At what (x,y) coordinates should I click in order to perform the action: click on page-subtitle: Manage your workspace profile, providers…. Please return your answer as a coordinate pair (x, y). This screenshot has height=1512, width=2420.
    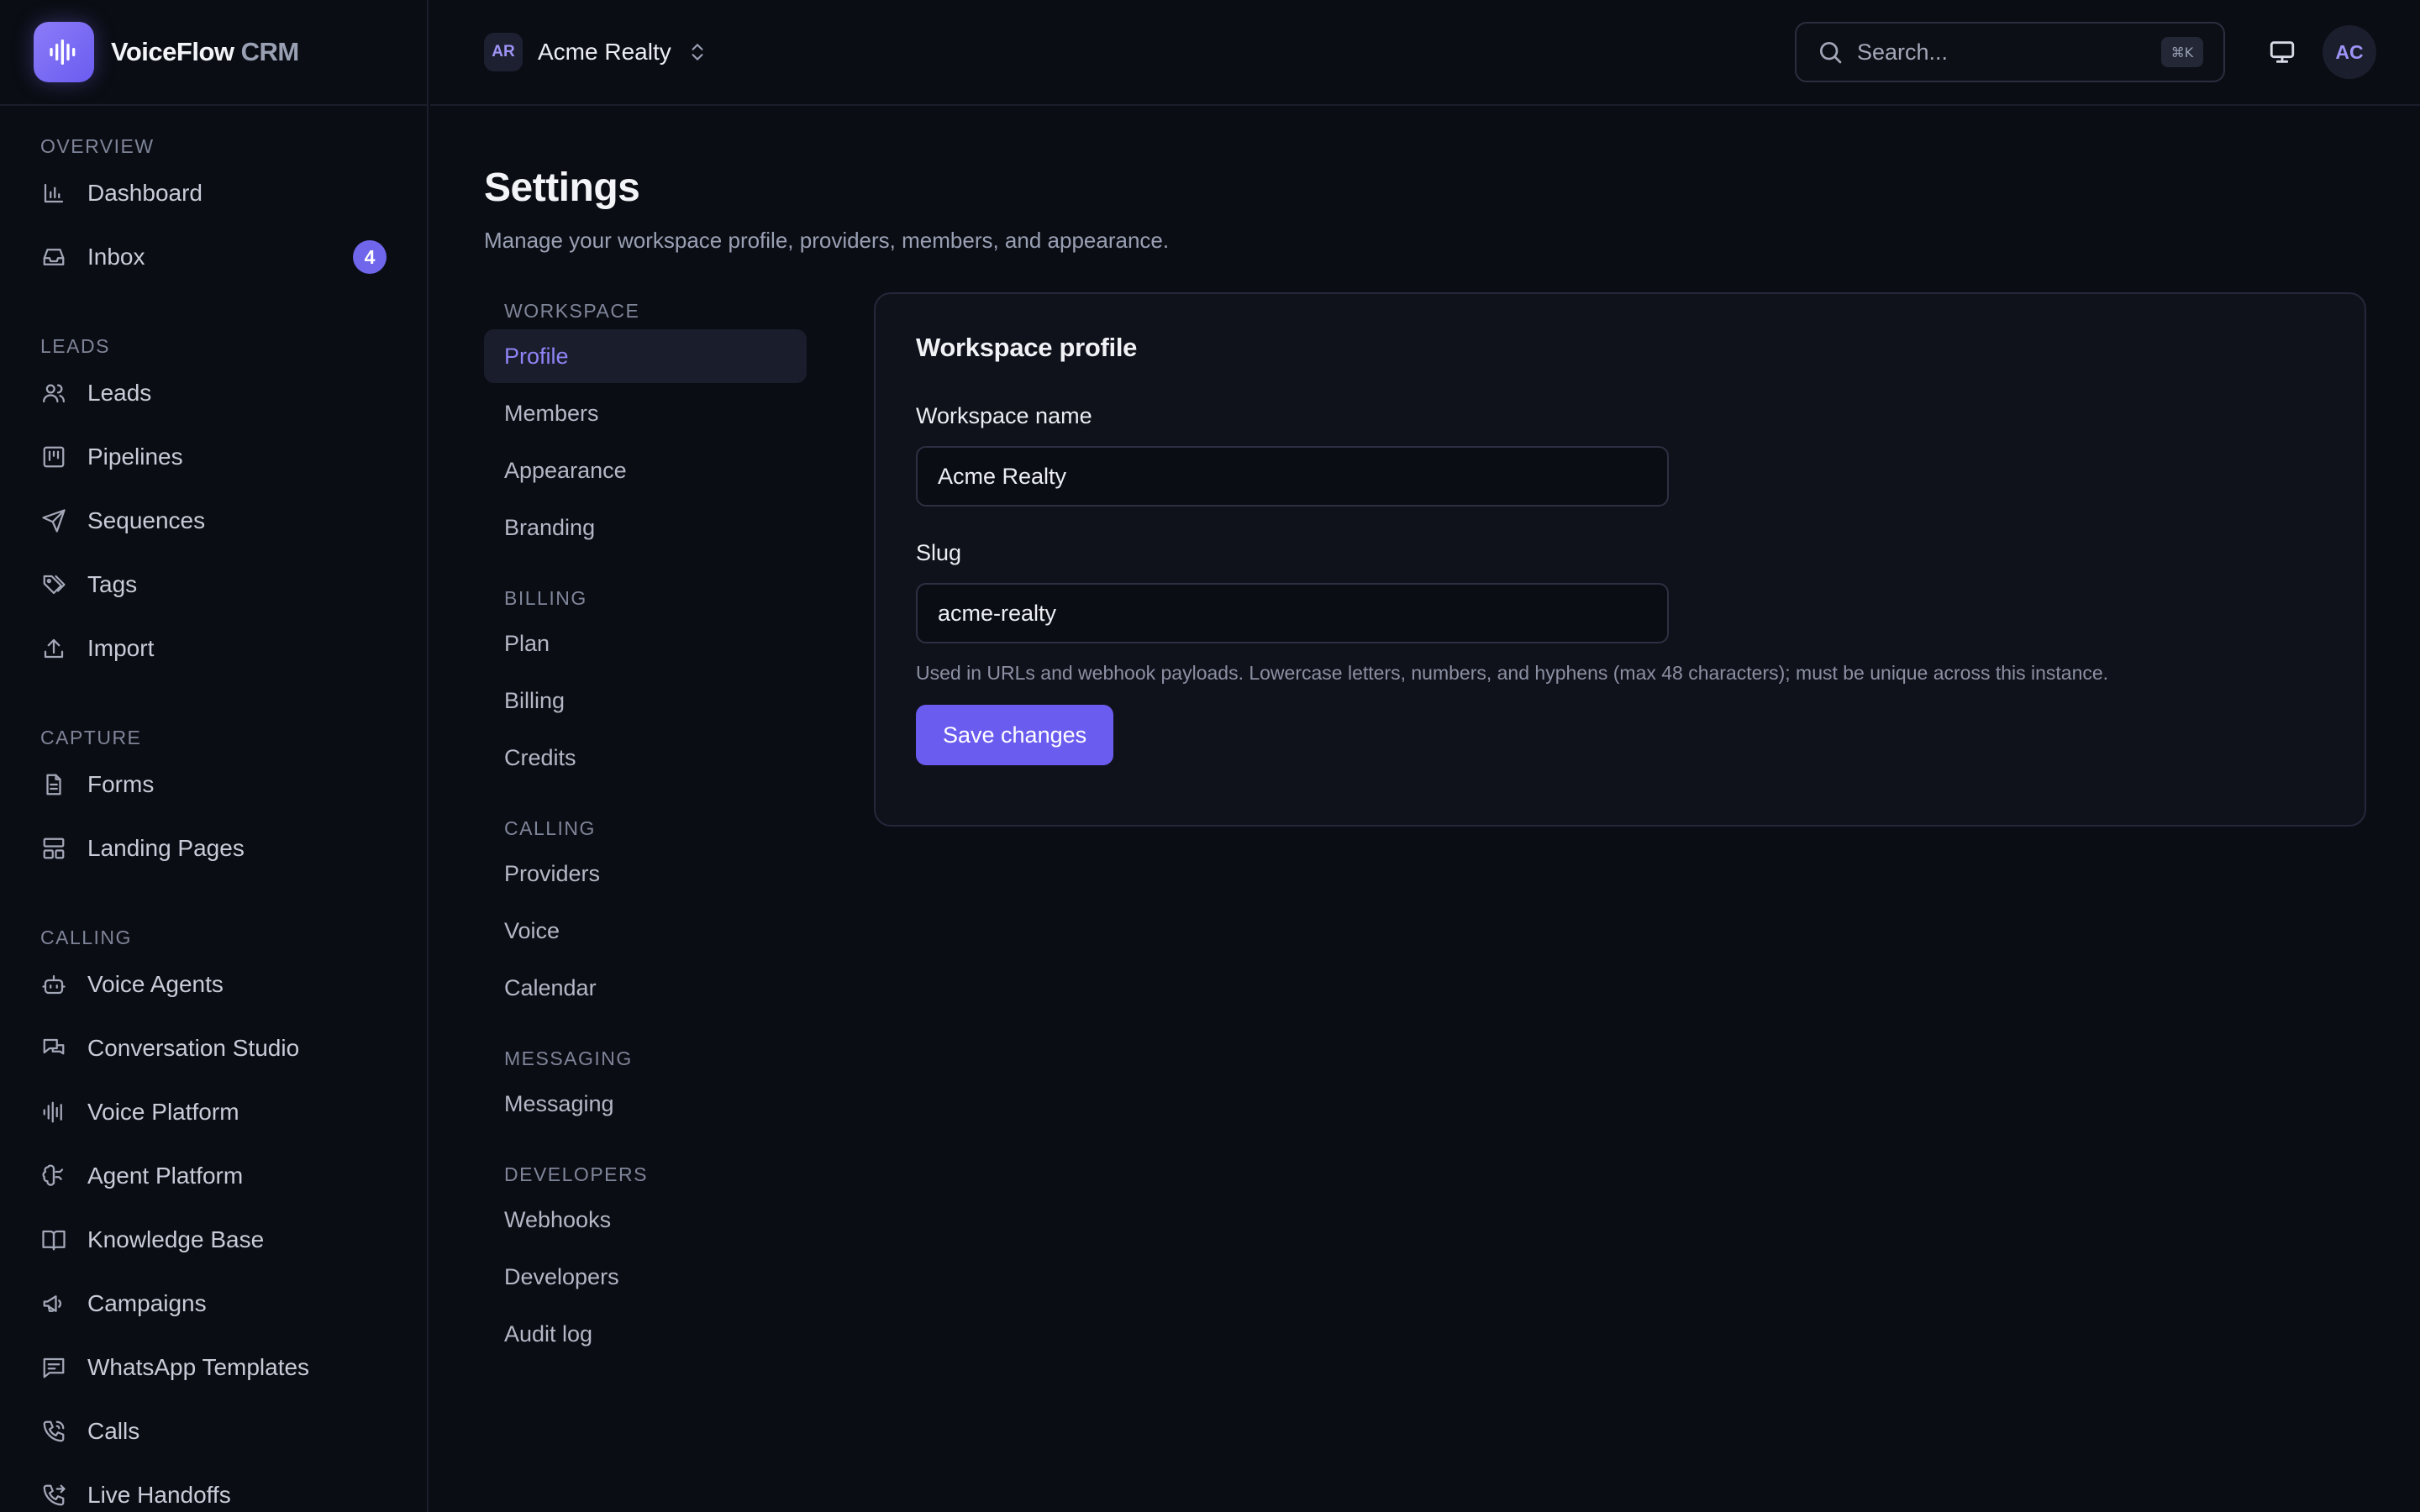
    Looking at the image, I should click on (827, 240).